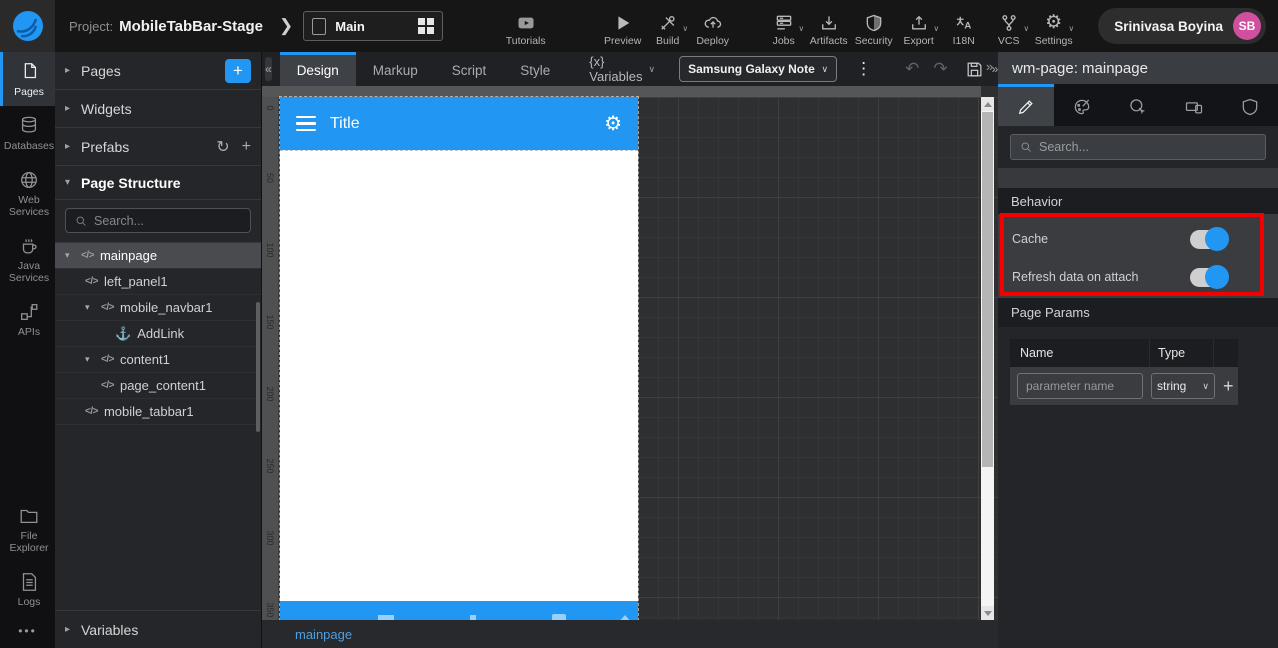 This screenshot has width=1278, height=648. I want to click on export-button: ∨ Export, so click(918, 26).